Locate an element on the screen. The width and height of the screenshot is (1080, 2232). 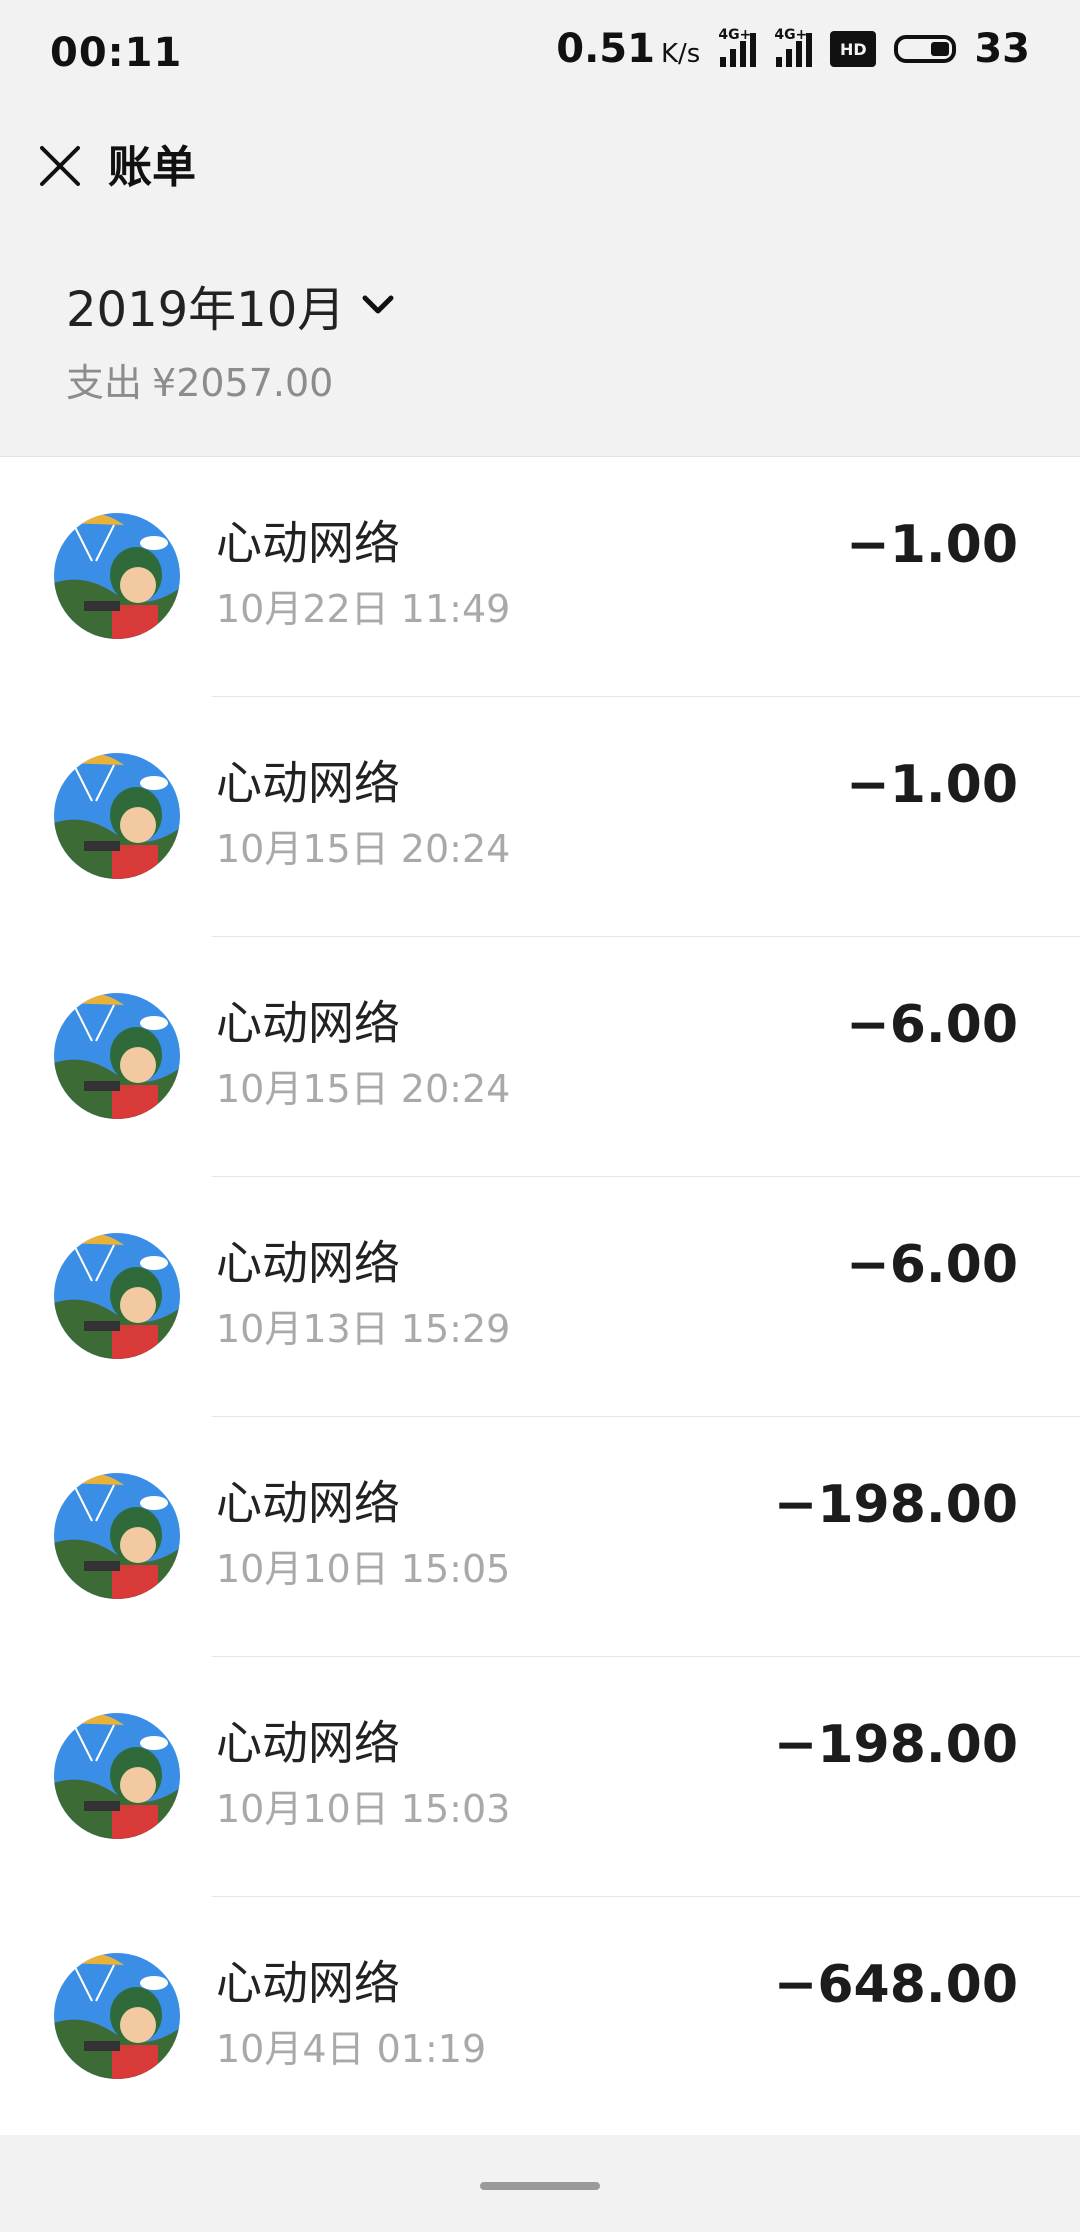
page-title: 账单 is located at coordinates (152, 167).